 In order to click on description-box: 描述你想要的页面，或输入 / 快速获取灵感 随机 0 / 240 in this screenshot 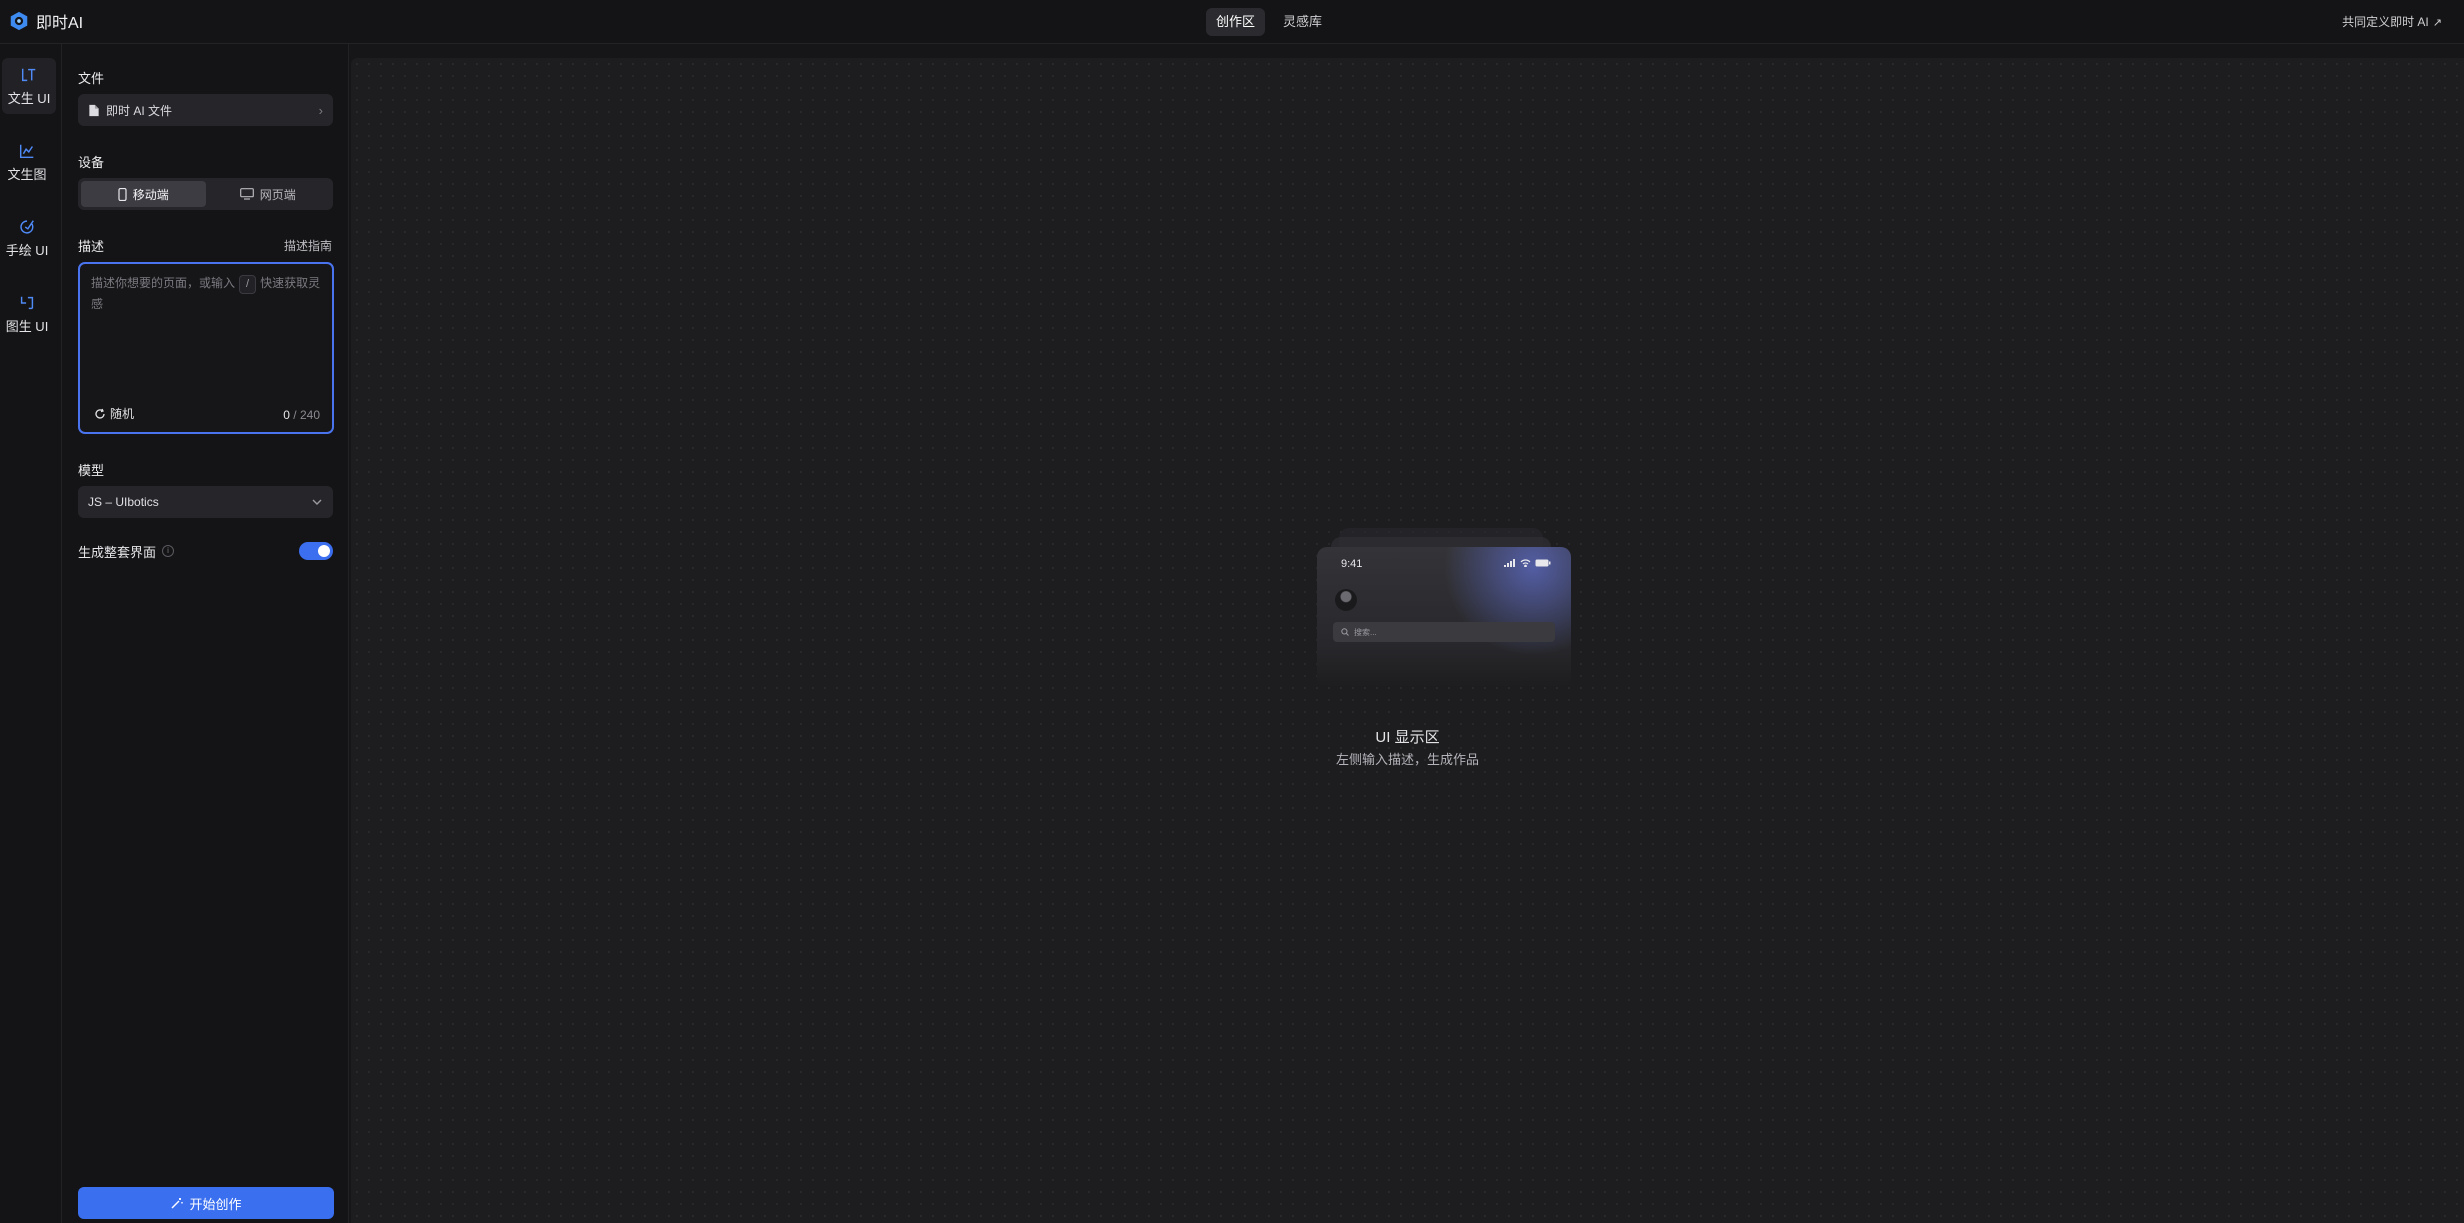, I will do `click(206, 348)`.